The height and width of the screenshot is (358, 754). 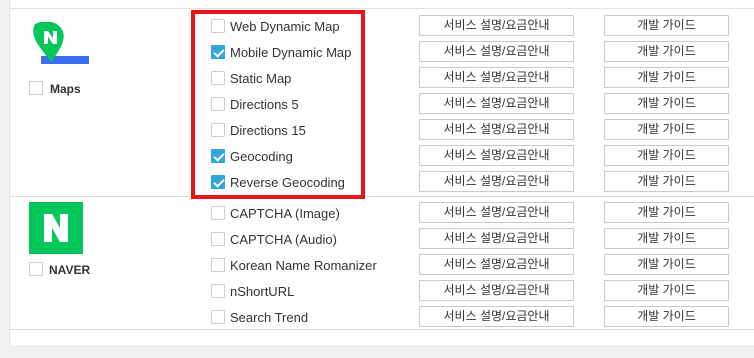 I want to click on service-row: Directions 15 서비스 설명/요금안내 개발 가이드, so click(x=377, y=130).